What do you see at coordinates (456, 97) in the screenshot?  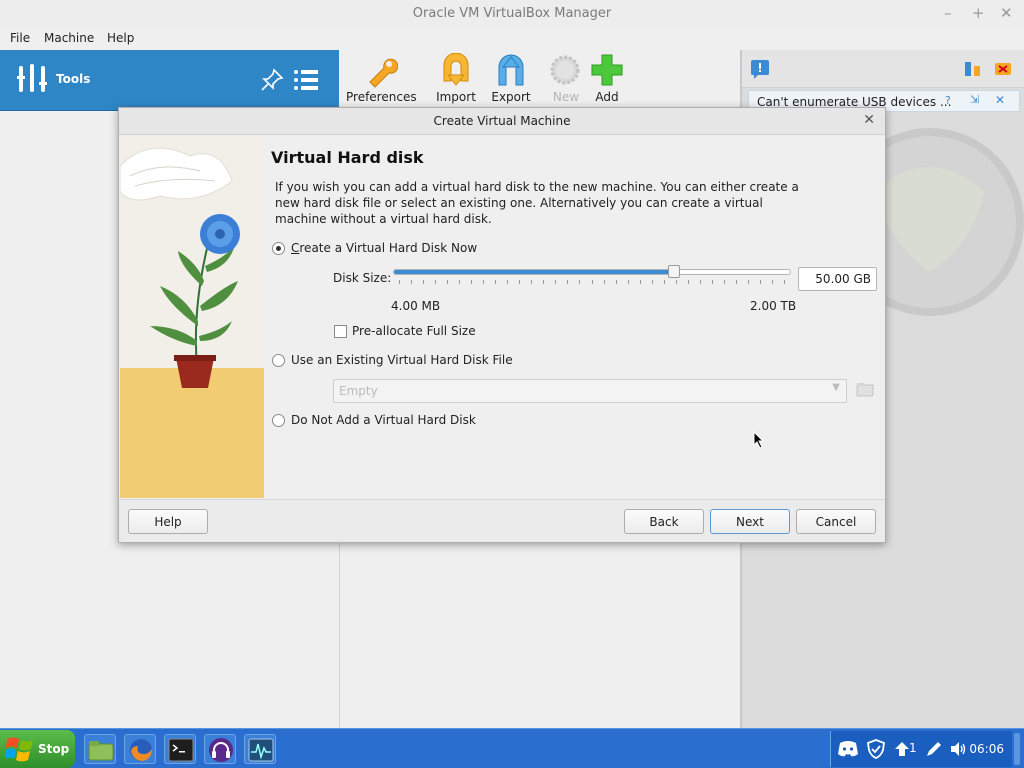 I see `import-label: Import` at bounding box center [456, 97].